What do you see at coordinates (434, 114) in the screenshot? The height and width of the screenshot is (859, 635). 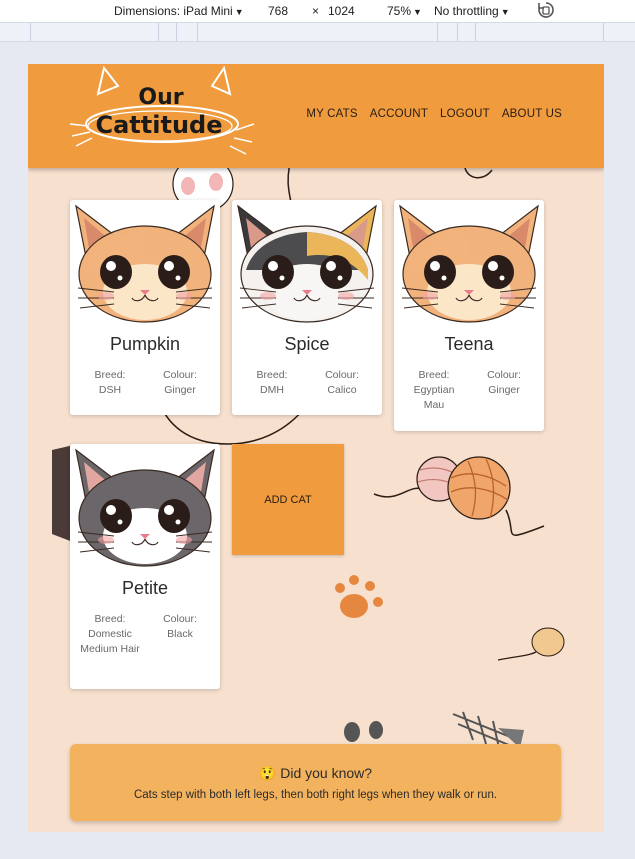 I see `main-nav: MY CATS ACCOUNT LOGOUT ABOUT US` at bounding box center [434, 114].